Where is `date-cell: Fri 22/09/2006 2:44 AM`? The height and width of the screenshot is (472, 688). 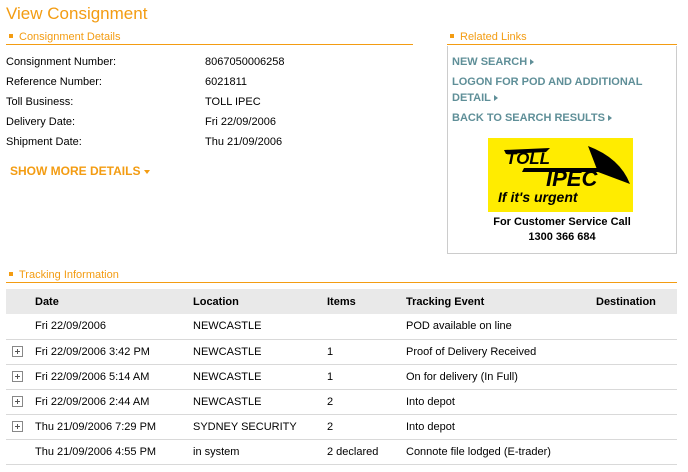
date-cell: Fri 22/09/2006 2:44 AM is located at coordinates (114, 402).